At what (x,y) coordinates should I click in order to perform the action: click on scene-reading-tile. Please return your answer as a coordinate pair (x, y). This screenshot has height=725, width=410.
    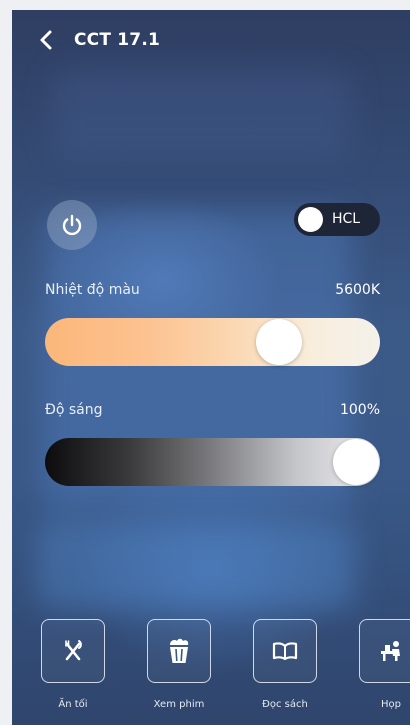
    Looking at the image, I should click on (285, 651).